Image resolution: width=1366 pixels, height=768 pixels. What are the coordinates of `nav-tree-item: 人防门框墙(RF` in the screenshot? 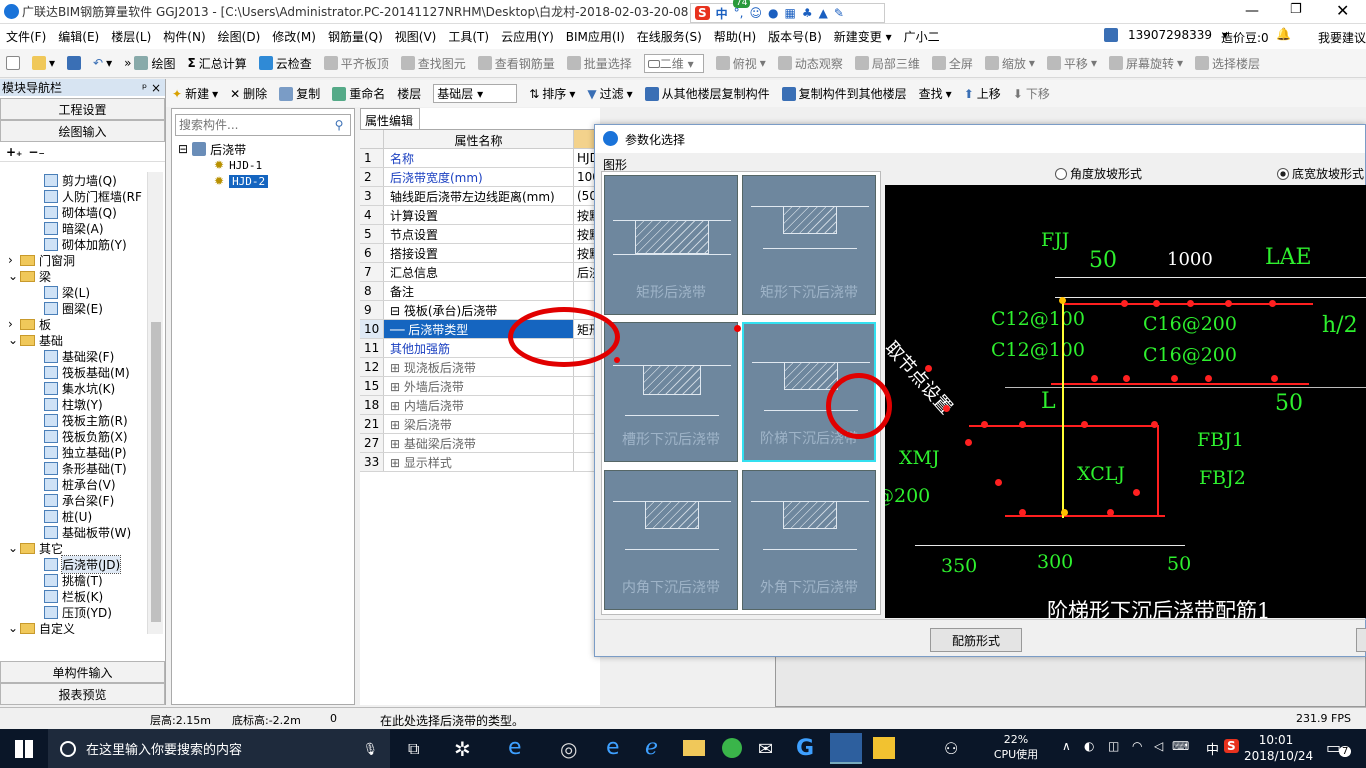 It's located at (74, 196).